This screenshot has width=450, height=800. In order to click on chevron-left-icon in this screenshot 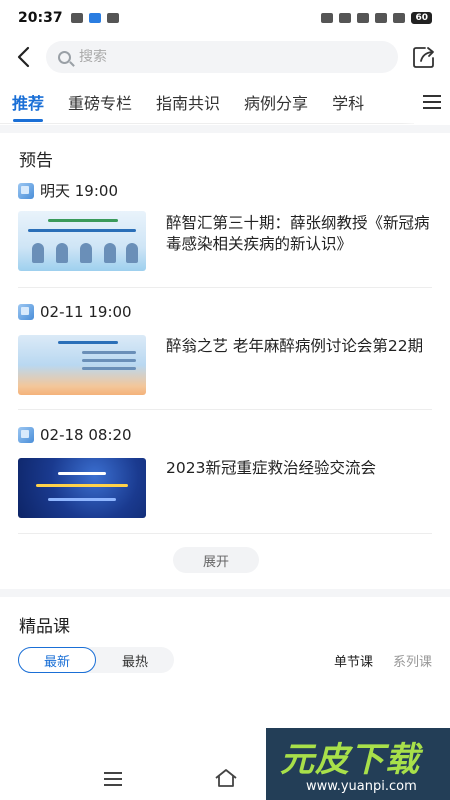, I will do `click(23, 57)`.